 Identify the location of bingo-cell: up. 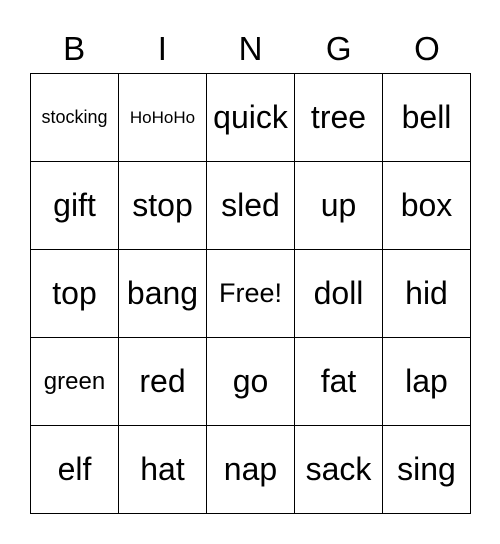
(339, 206).